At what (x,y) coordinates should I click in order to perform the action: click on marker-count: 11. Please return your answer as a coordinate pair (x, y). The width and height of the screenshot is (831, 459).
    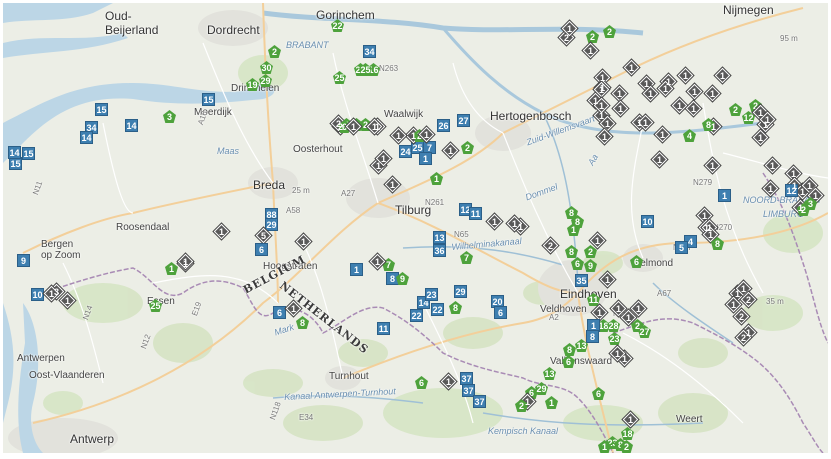
    Looking at the image, I should click on (383, 328).